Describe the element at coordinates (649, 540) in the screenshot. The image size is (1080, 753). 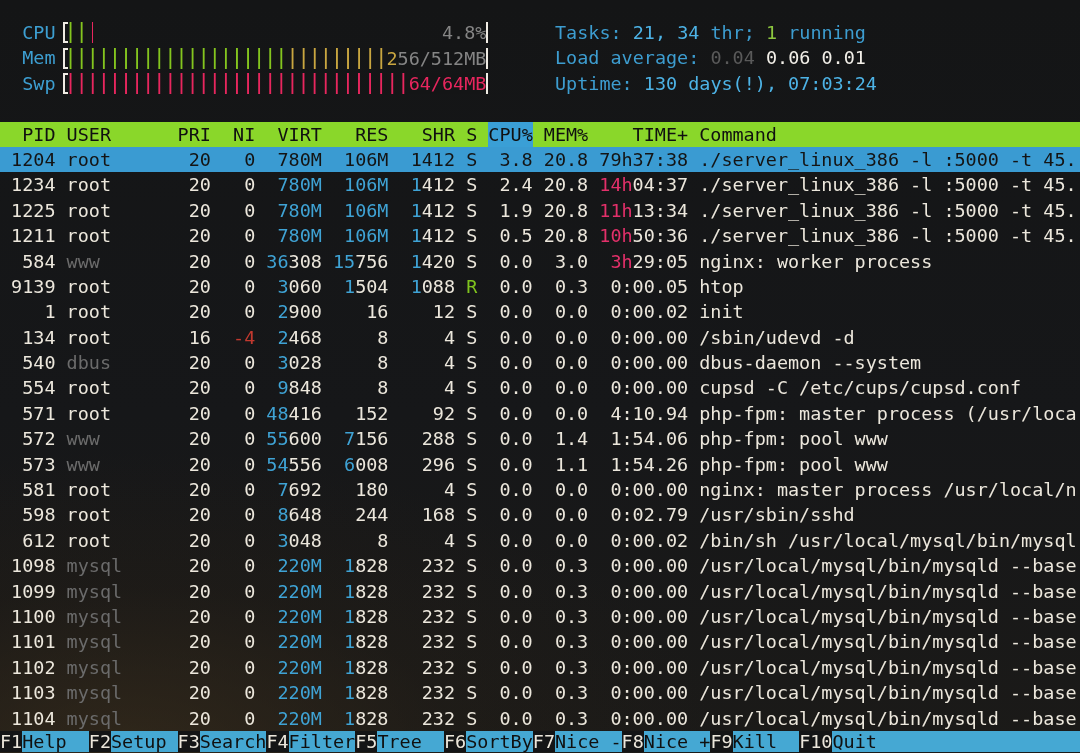
I see `cpu-time-value: 0:00.02` at that location.